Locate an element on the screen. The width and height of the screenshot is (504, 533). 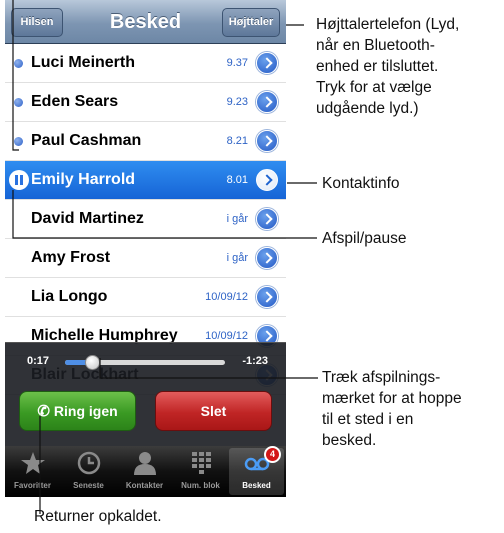
elapsed-time: 0:17 is located at coordinates (38, 361).